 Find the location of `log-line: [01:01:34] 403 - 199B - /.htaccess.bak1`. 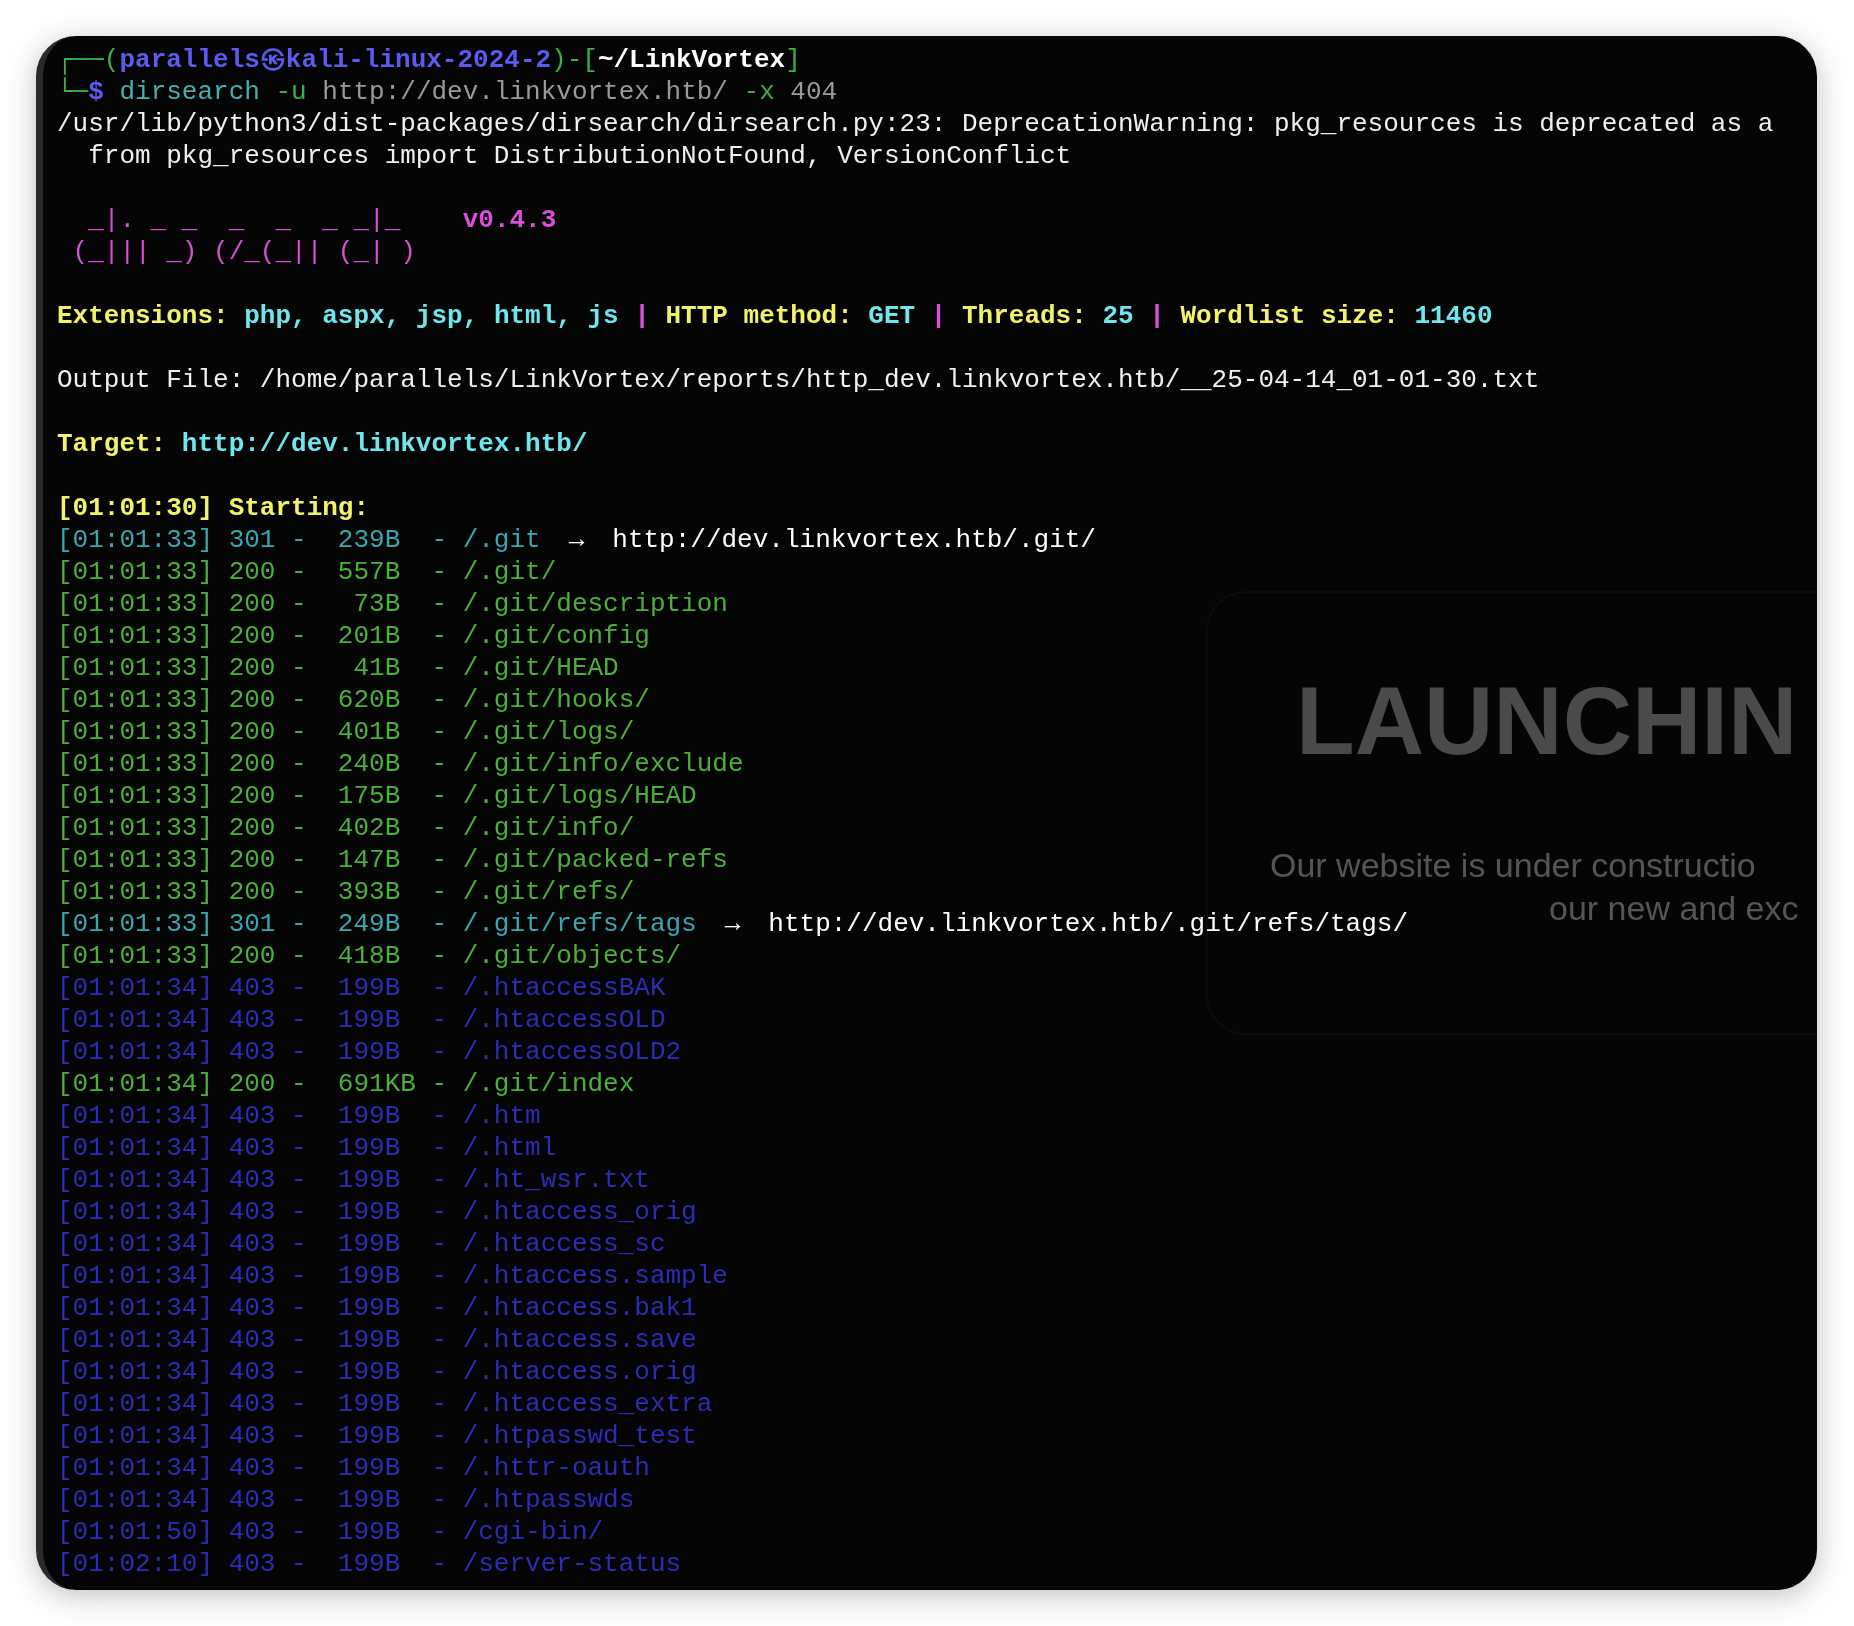

log-line: [01:01:34] 403 - 199B - /.htaccess.bak1 is located at coordinates (377, 1308).